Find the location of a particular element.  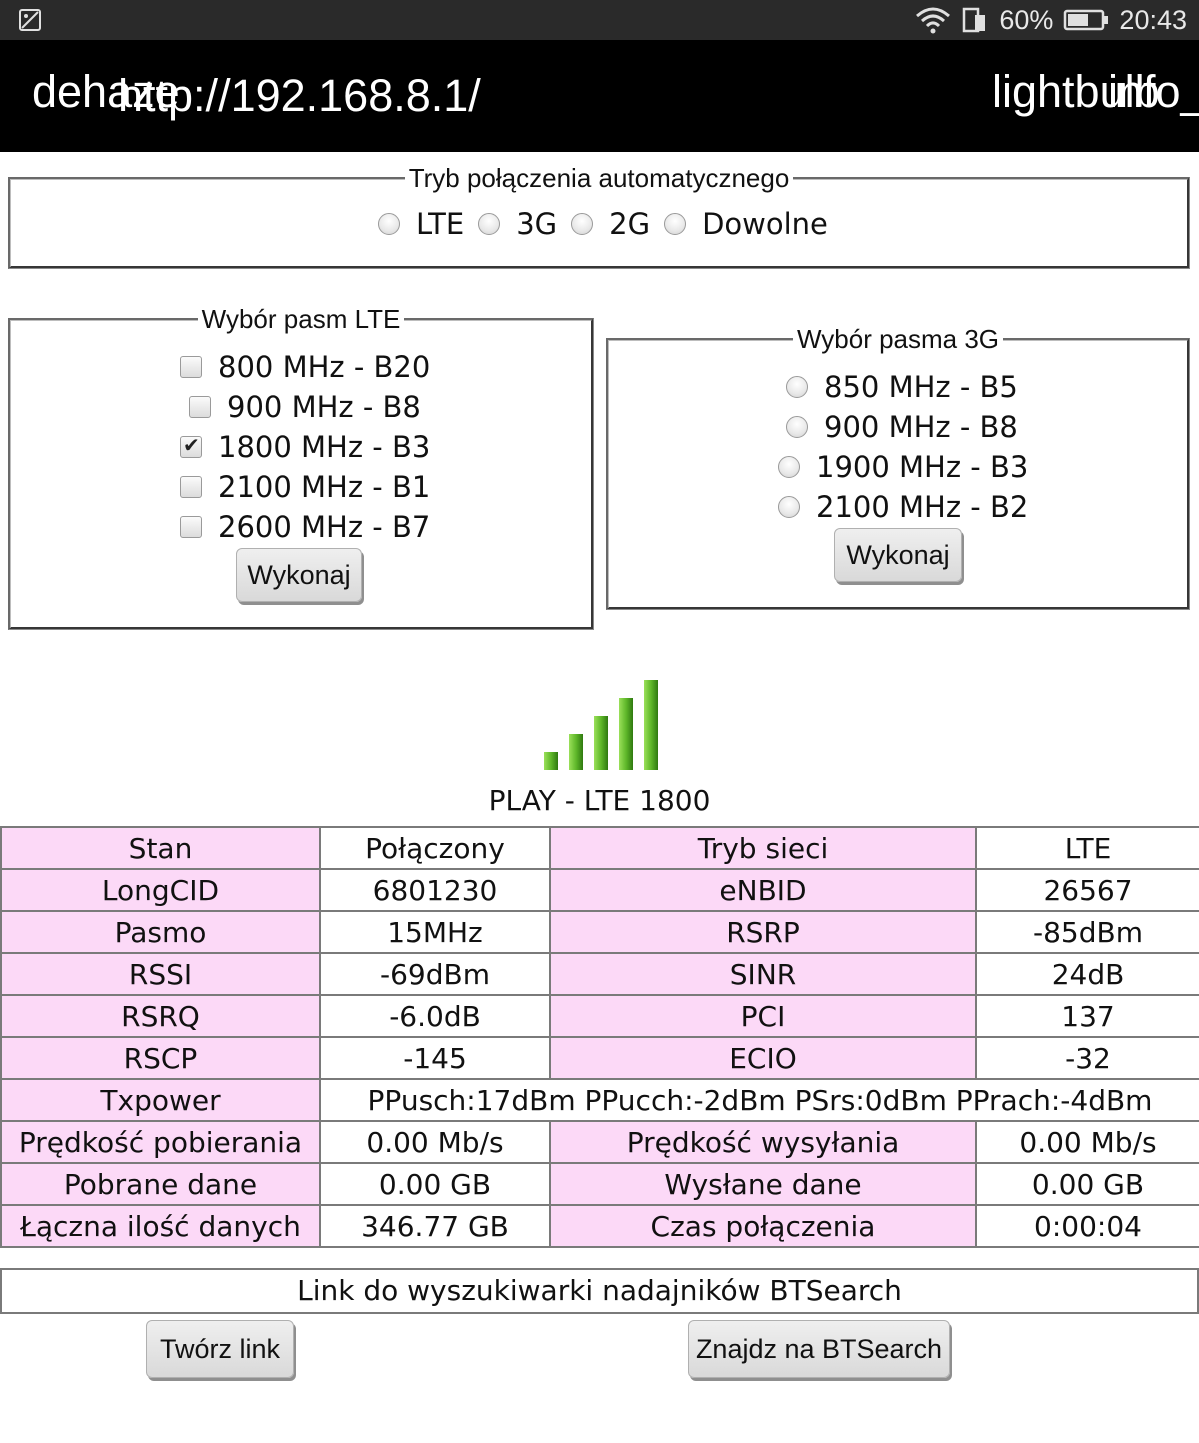

table-row: Pobrane dane 0.00 GB Wysłane dane 0.00 GB is located at coordinates (599, 1184).